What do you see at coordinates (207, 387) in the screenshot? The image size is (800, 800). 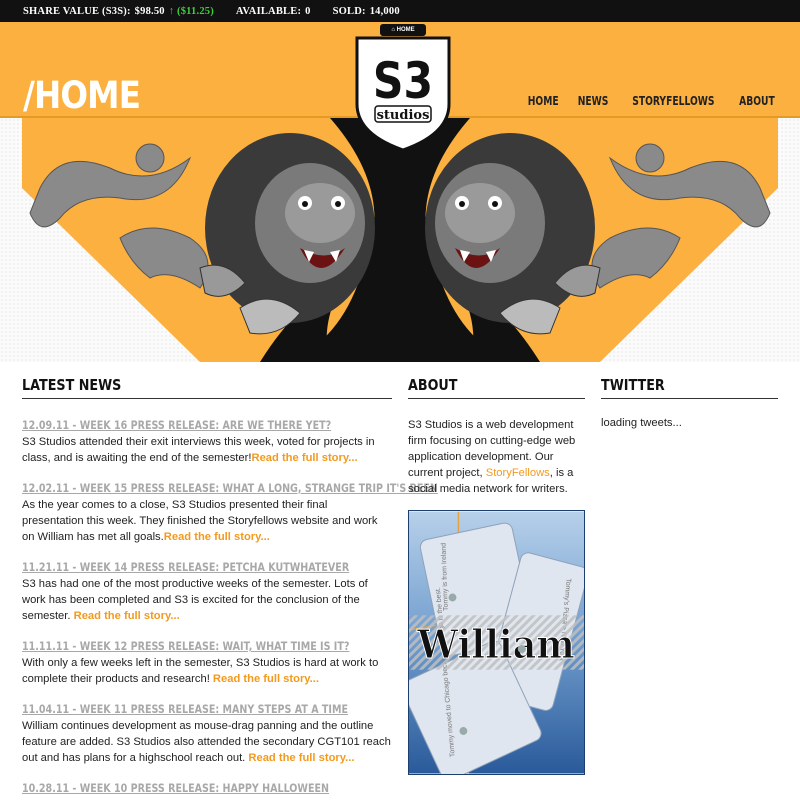 I see `latest-news-heading: LATEST NEWS` at bounding box center [207, 387].